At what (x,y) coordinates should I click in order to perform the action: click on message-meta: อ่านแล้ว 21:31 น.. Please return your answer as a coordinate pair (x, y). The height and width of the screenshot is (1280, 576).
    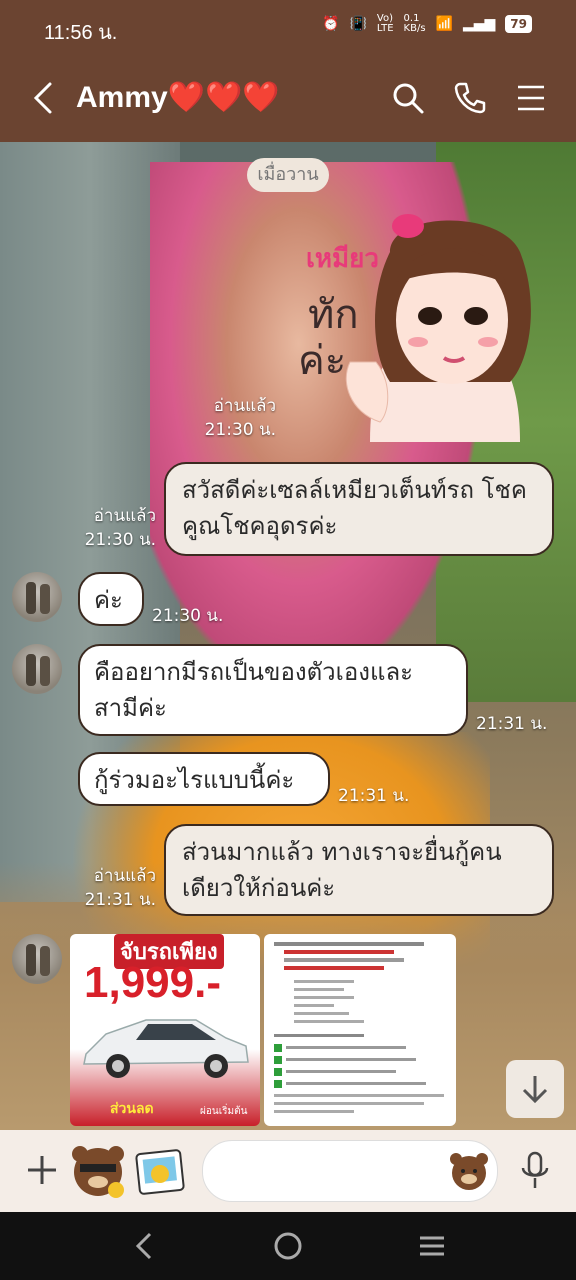
    Looking at the image, I should click on (116, 888).